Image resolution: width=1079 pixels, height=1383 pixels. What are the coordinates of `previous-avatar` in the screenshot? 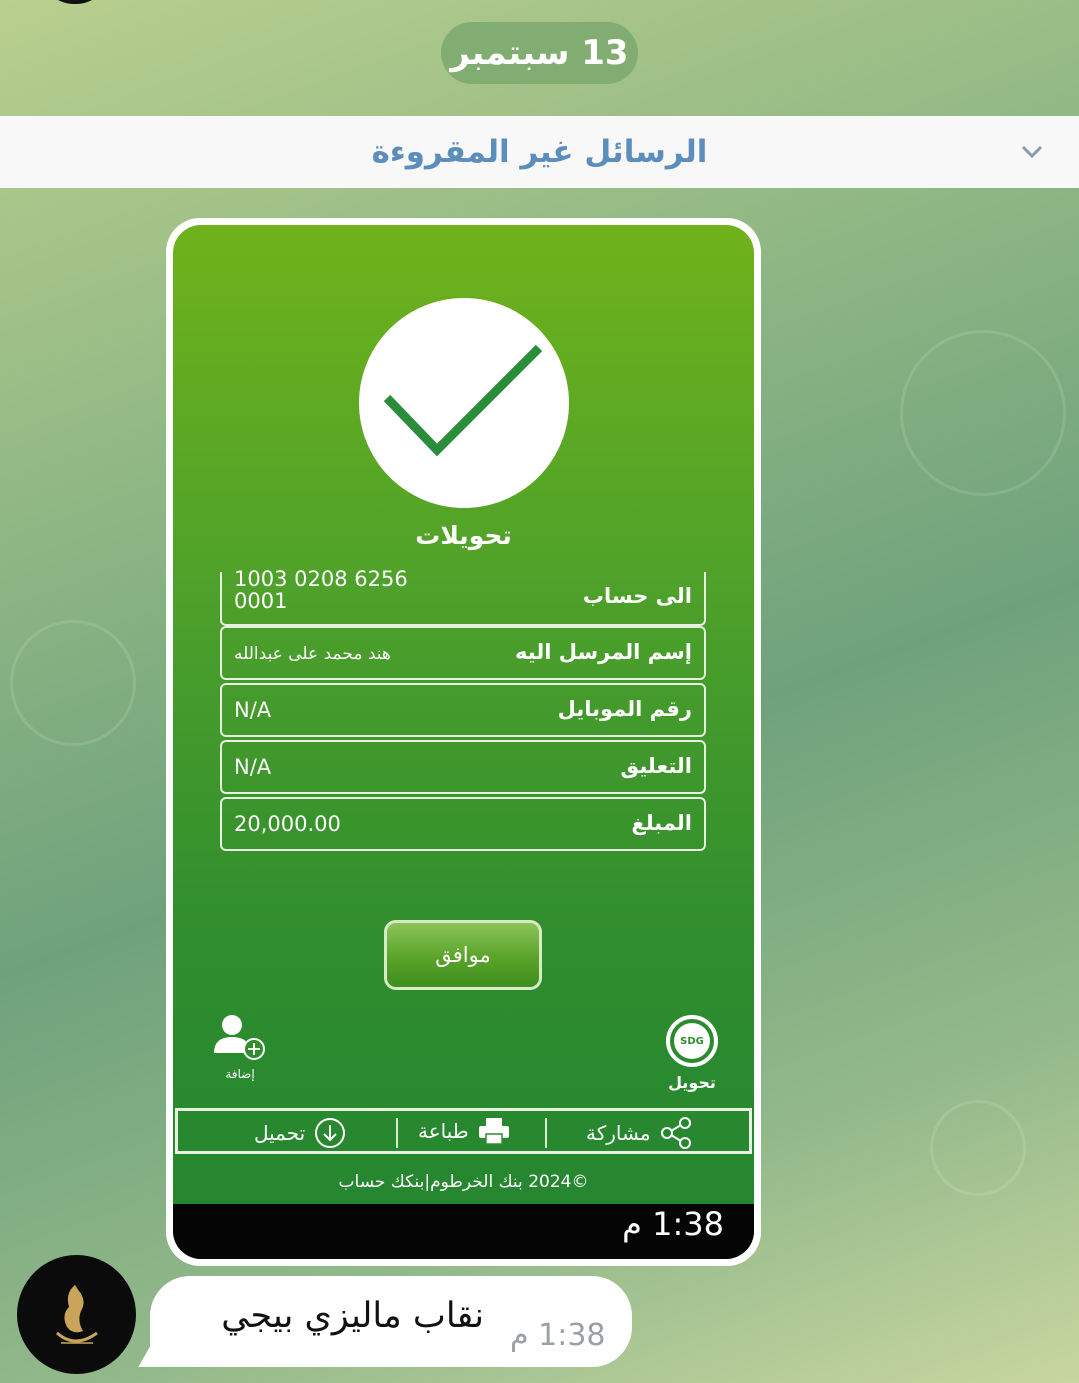 It's located at (75, 2).